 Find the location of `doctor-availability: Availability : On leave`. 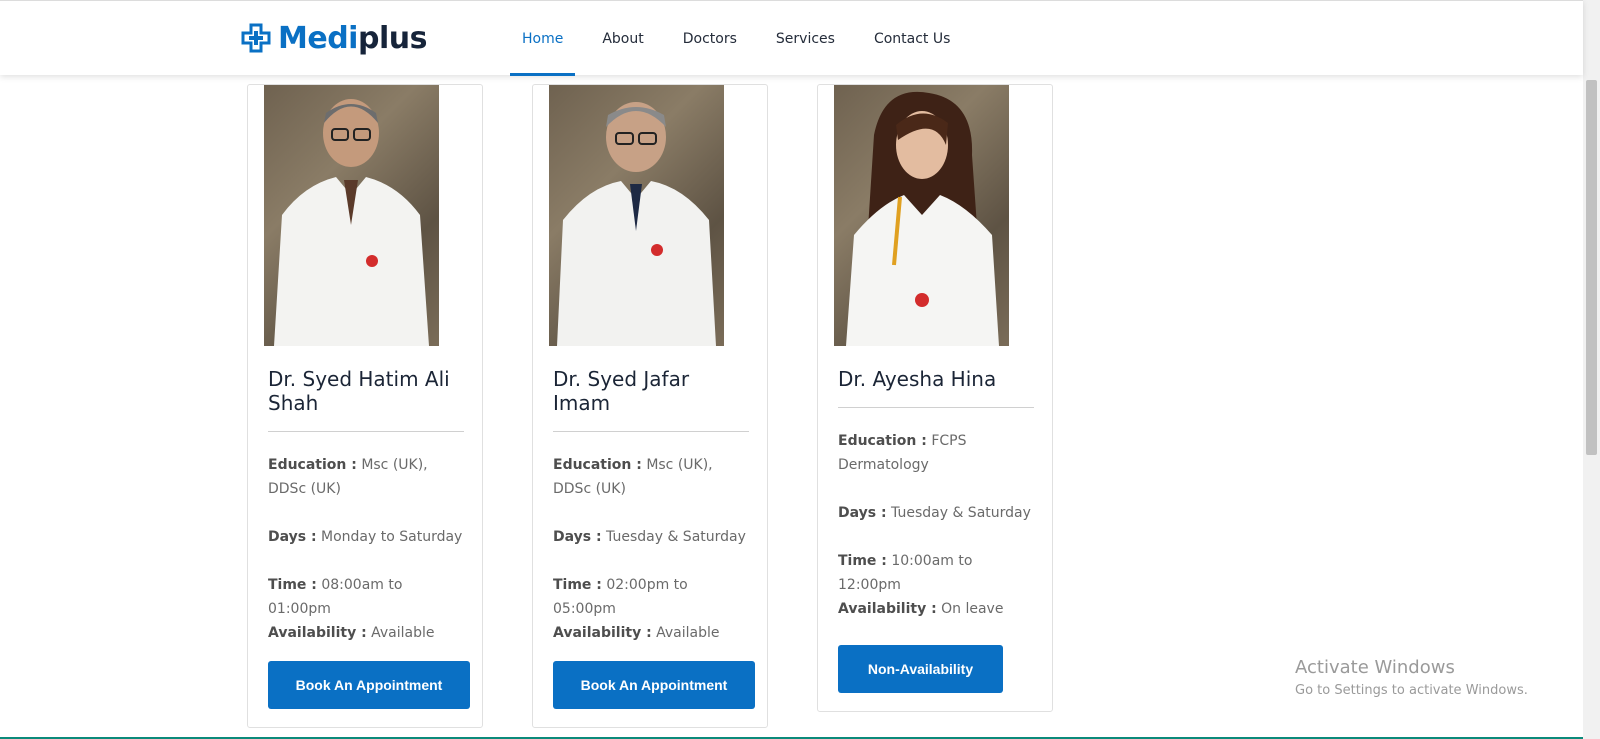

doctor-availability: Availability : On leave is located at coordinates (938, 609).